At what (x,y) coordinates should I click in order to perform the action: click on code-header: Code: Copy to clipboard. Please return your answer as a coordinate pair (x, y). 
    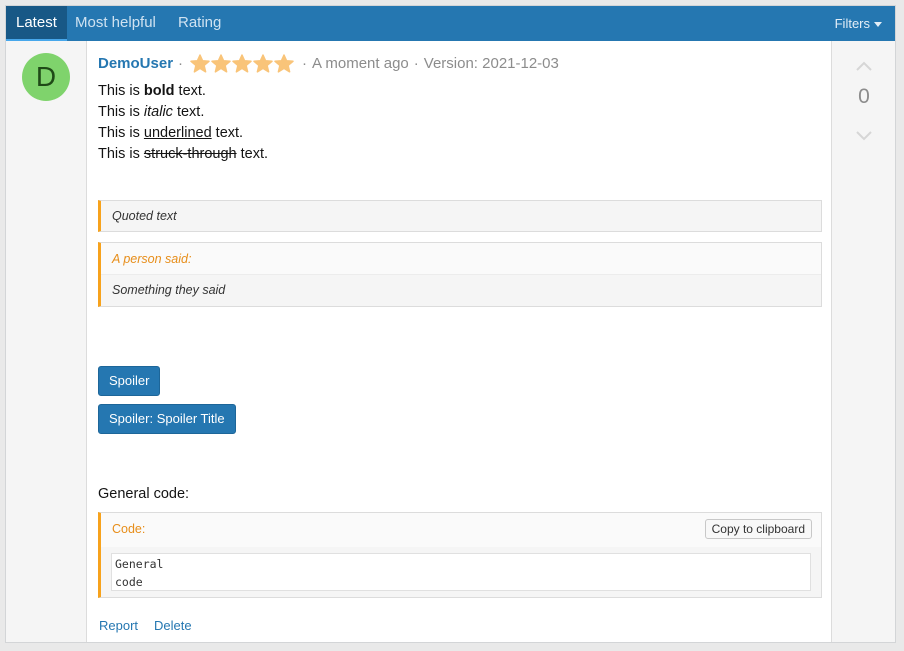
    Looking at the image, I should click on (461, 530).